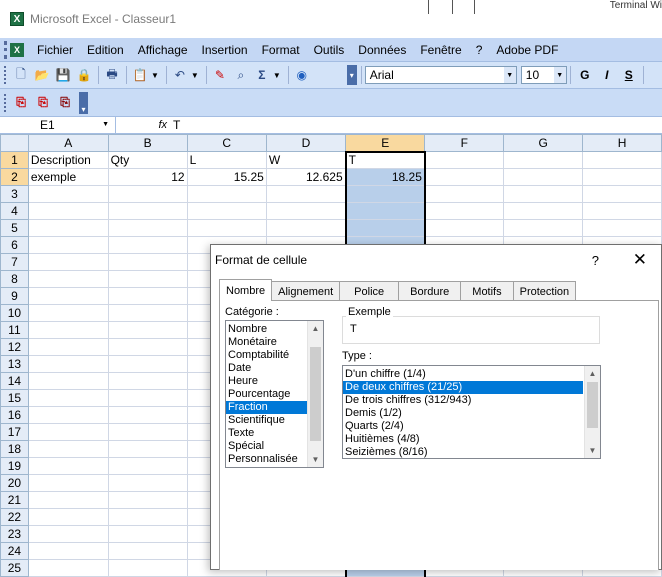 This screenshot has height=577, width=662. I want to click on cell-d2: 12.625, so click(306, 177).